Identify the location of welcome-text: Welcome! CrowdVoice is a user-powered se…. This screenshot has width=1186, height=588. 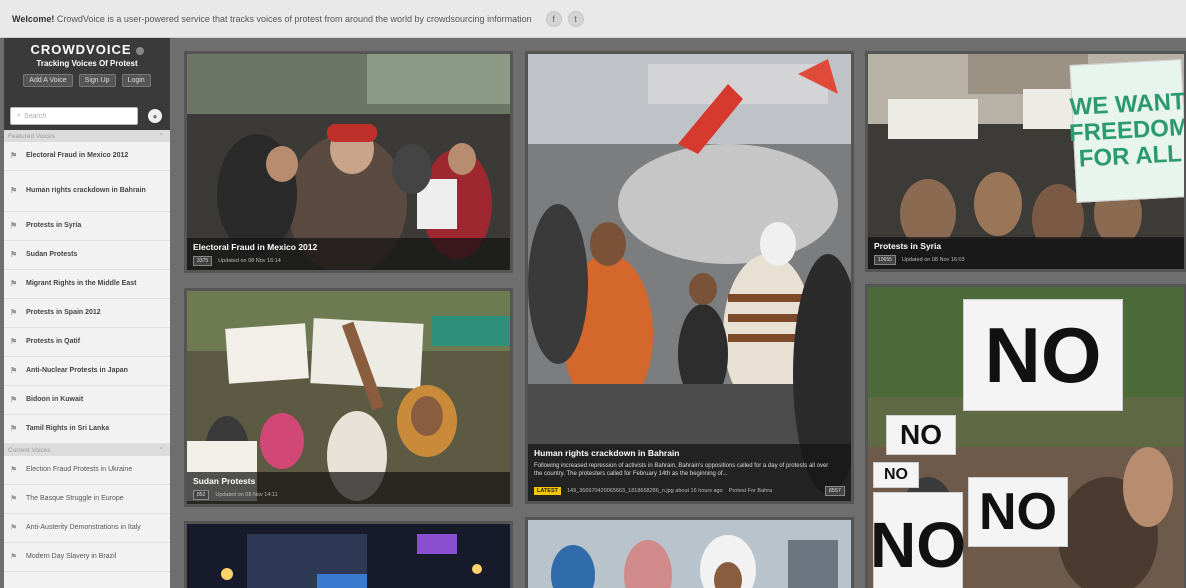
(272, 18).